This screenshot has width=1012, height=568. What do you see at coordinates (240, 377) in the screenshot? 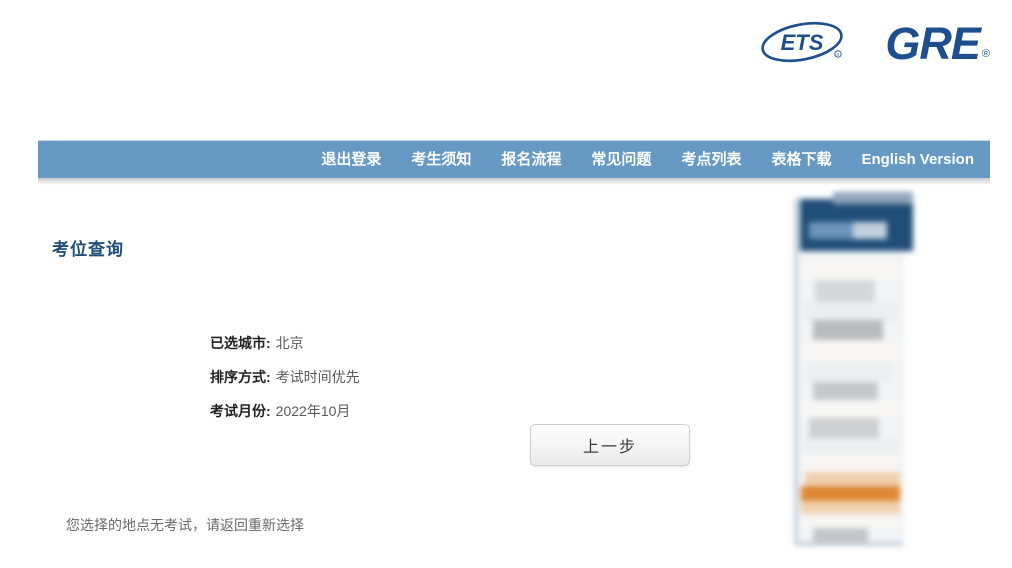
I see `summary-label-sort: 排序方式:` at bounding box center [240, 377].